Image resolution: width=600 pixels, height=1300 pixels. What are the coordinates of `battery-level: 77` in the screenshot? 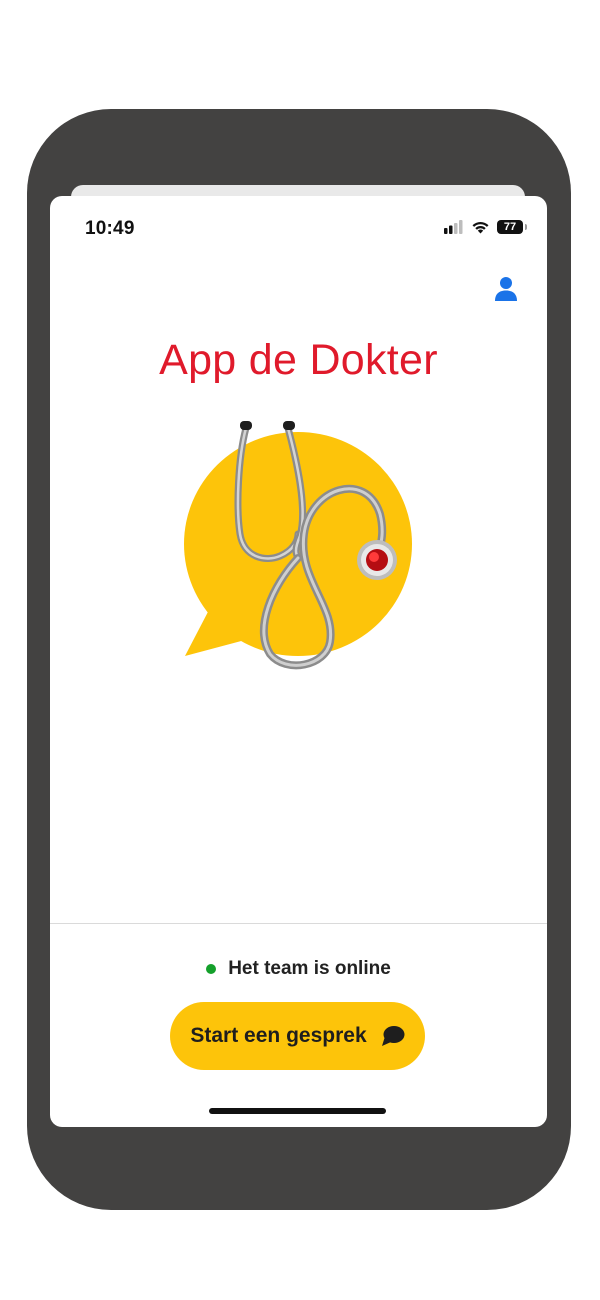 It's located at (510, 227).